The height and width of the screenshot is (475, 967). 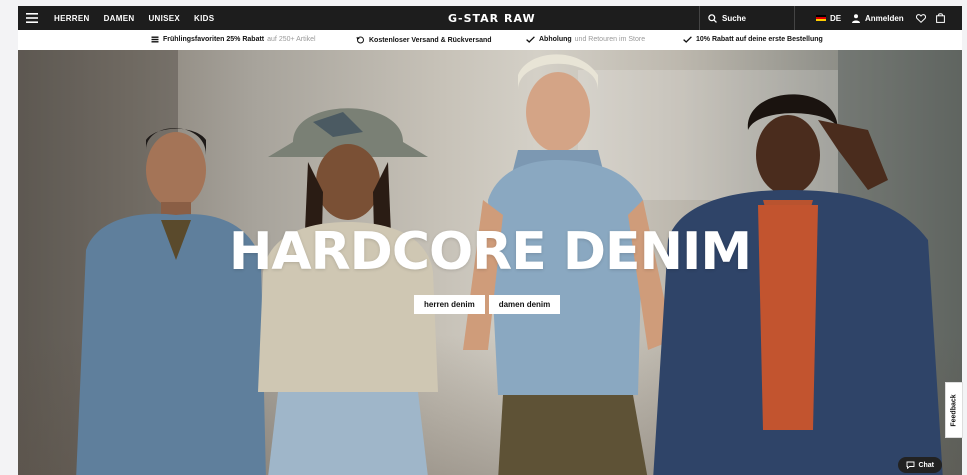 I want to click on feedback-label: Feedback, so click(x=954, y=410).